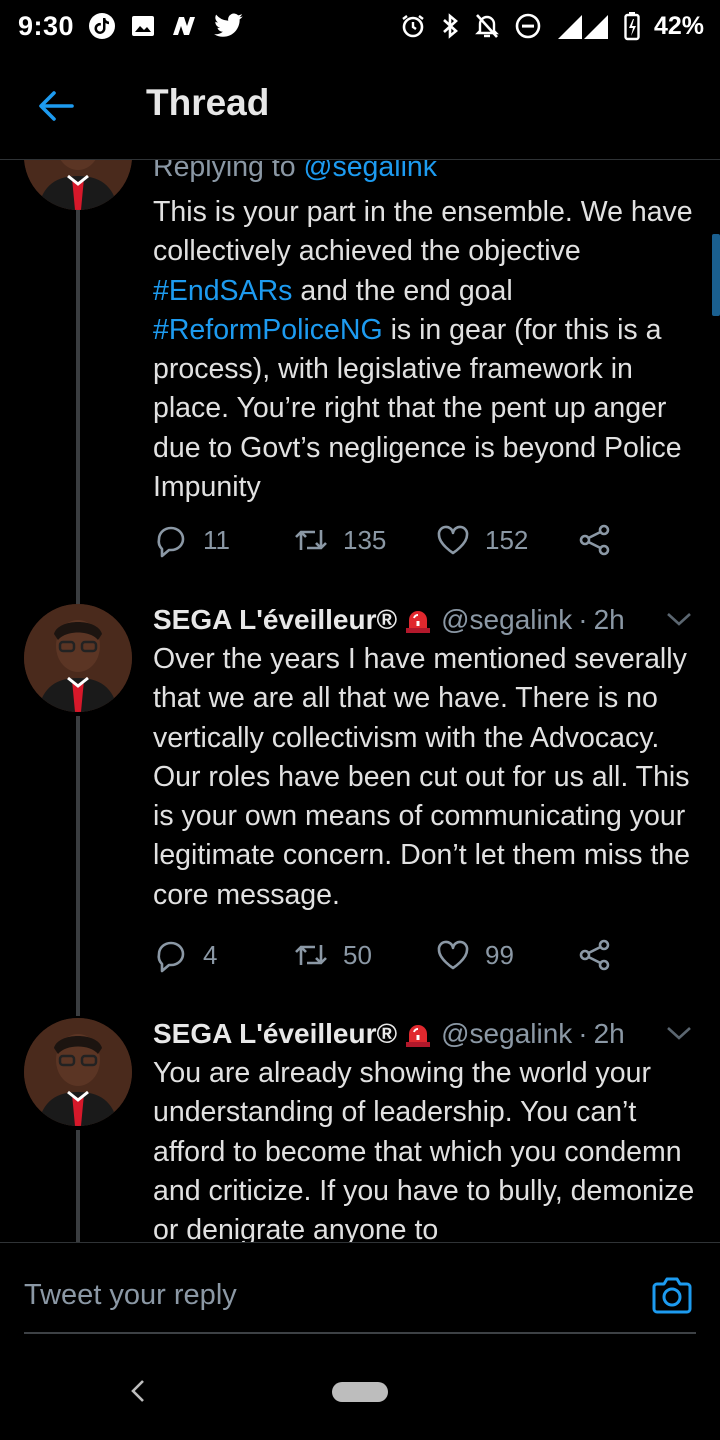 This screenshot has height=1440, width=720. What do you see at coordinates (595, 20) in the screenshot?
I see `svg-text: 3G` at bounding box center [595, 20].